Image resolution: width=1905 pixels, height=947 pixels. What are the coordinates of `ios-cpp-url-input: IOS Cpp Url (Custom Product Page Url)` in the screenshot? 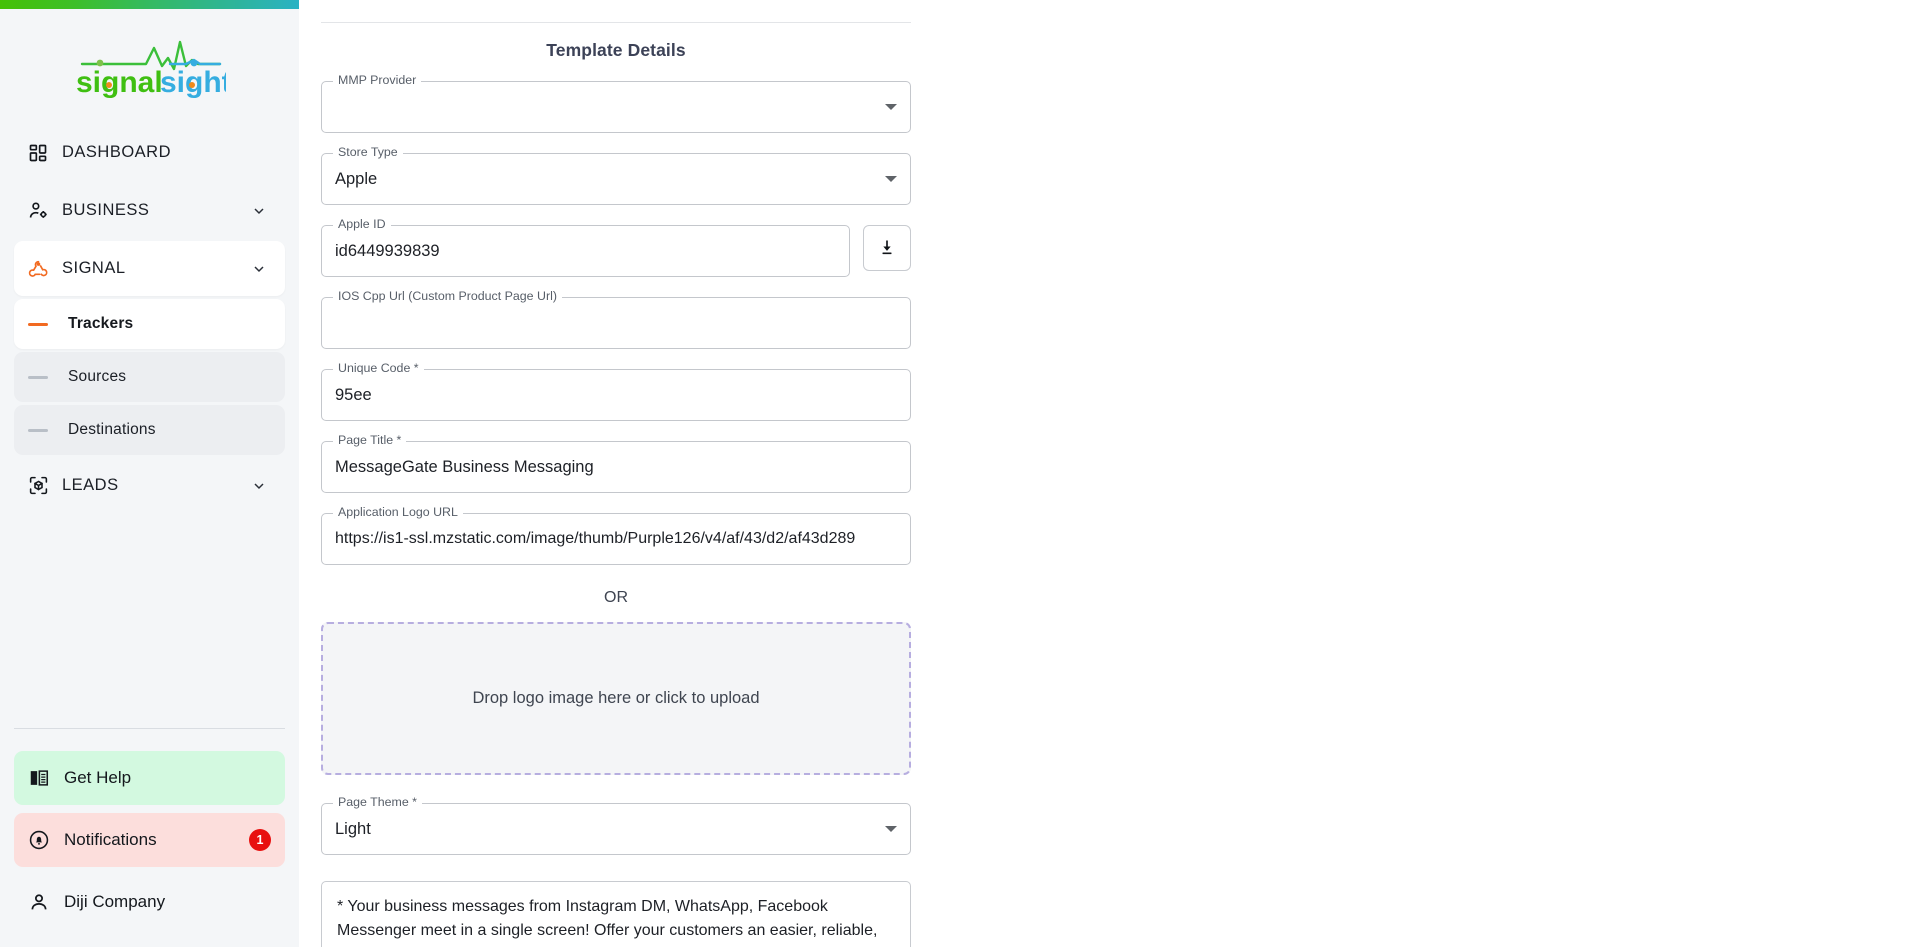 It's located at (616, 319).